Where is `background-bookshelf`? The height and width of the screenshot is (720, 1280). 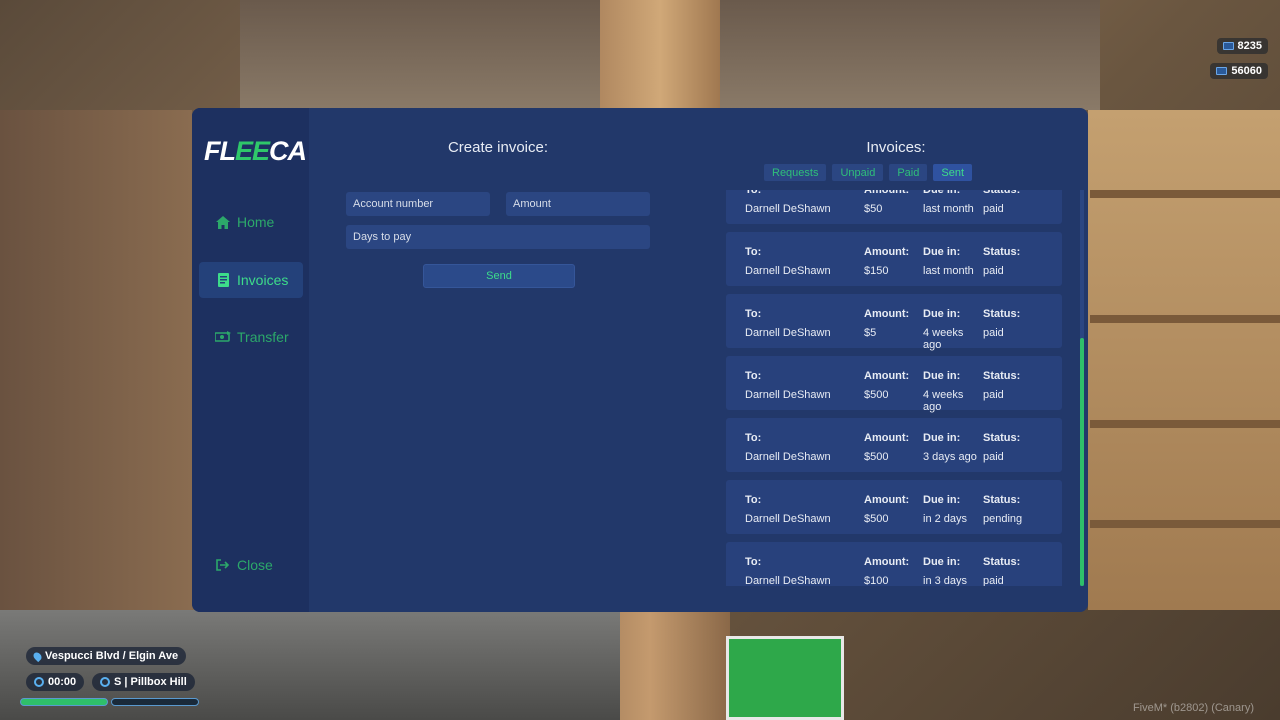 background-bookshelf is located at coordinates (1184, 360).